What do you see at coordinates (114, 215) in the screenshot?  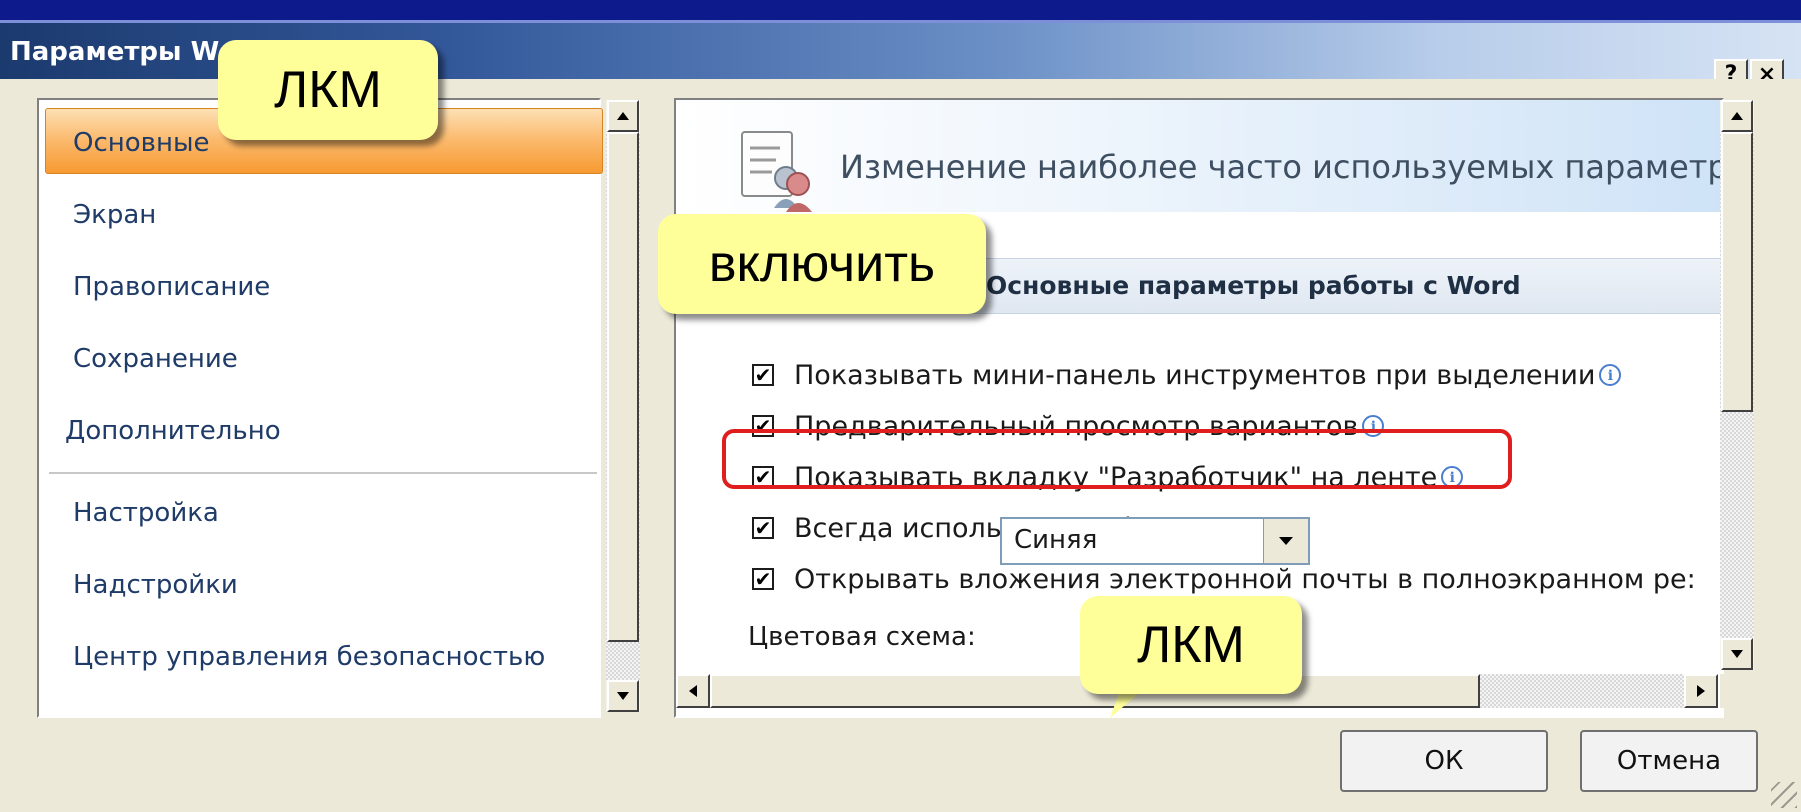 I see `nav-item-display: Экран` at bounding box center [114, 215].